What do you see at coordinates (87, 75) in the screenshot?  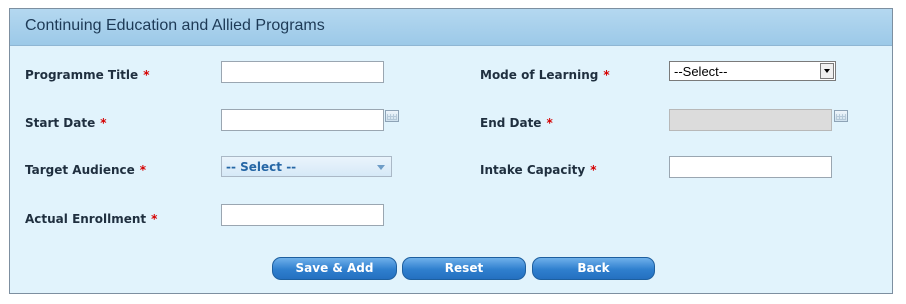 I see `programme-title-label: Programme Title *` at bounding box center [87, 75].